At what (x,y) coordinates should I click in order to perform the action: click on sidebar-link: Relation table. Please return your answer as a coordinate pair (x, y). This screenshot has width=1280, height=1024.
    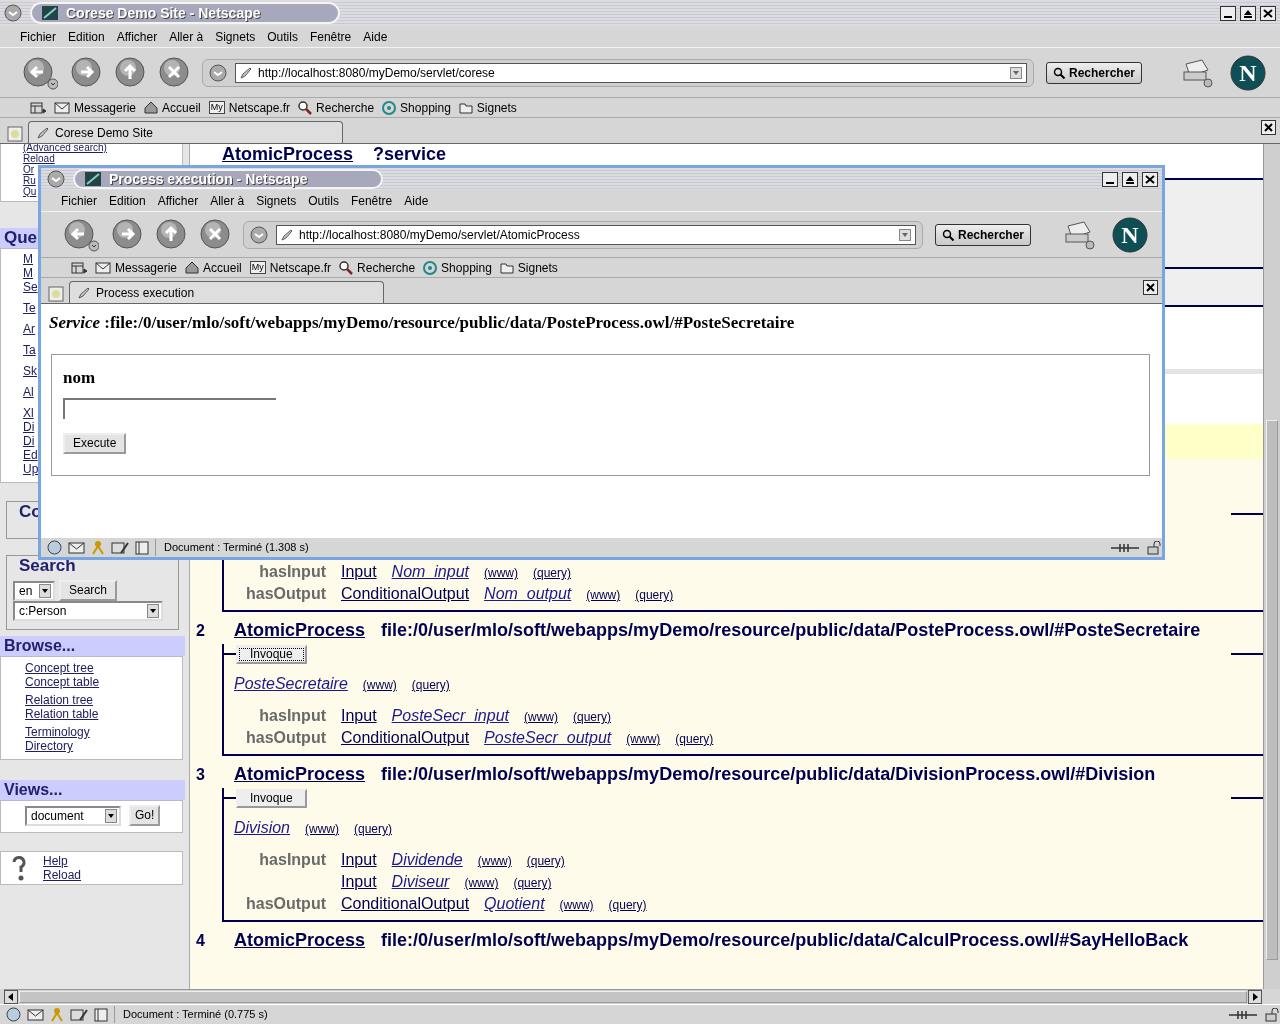
    Looking at the image, I should click on (62, 714).